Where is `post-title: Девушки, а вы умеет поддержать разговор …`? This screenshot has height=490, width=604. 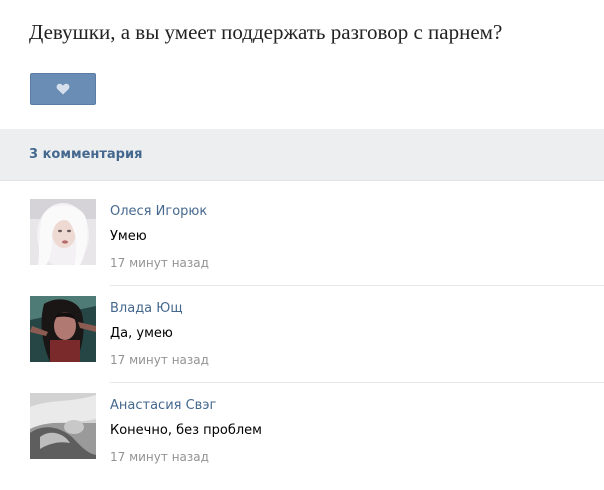
post-title: Девушки, а вы умеет поддержать разговор … is located at coordinates (266, 32).